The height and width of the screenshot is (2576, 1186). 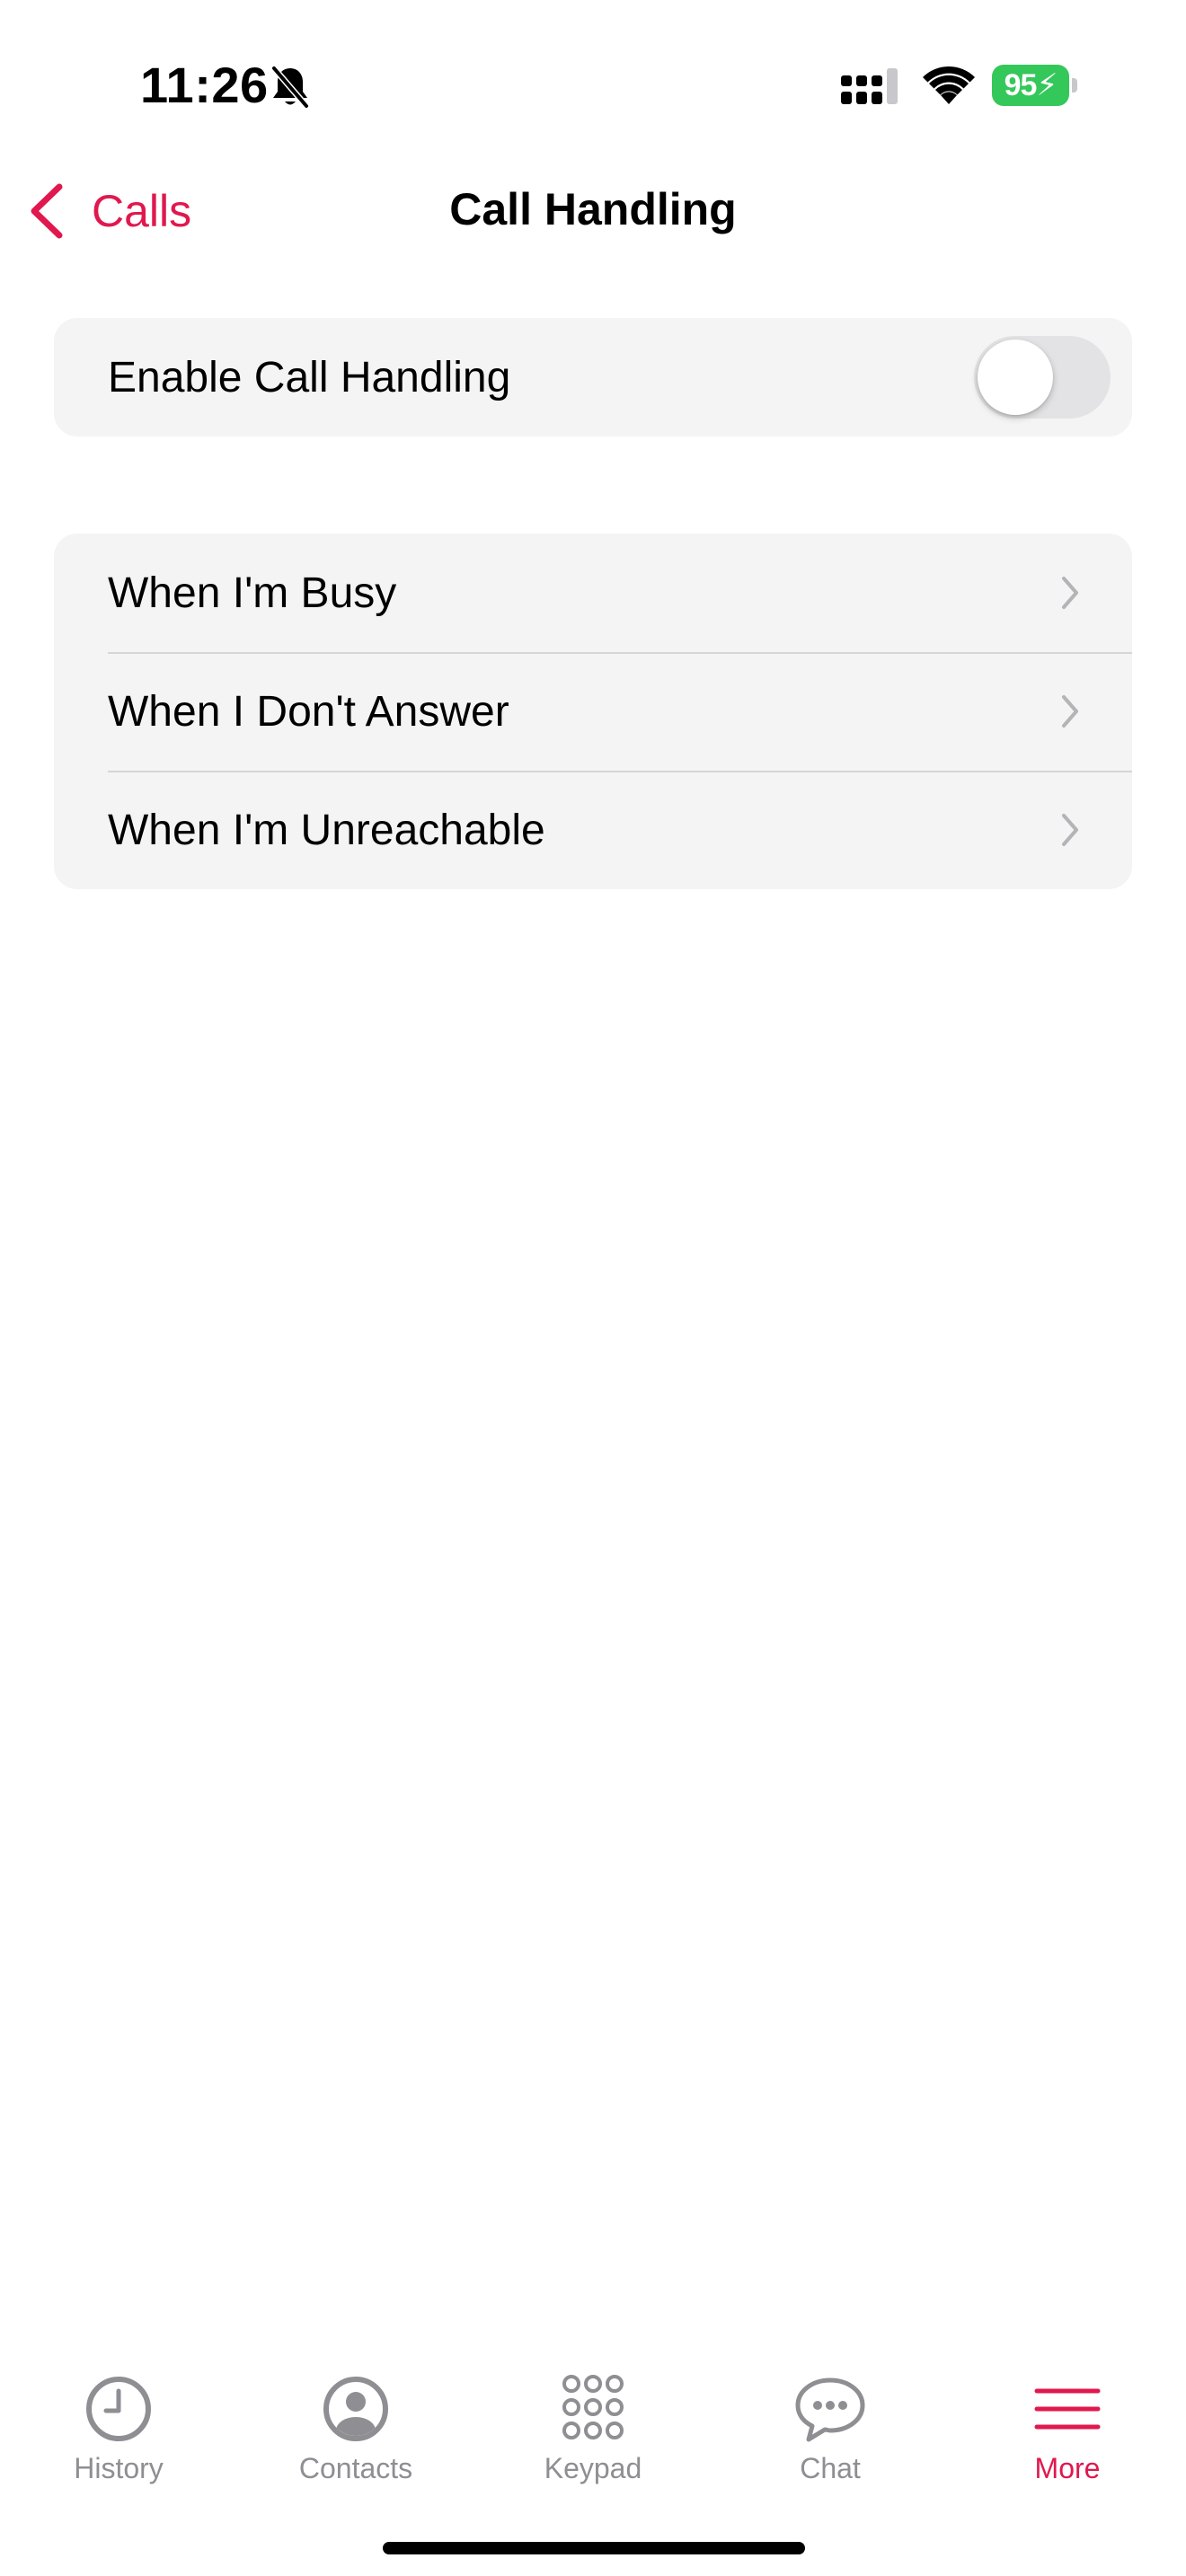 What do you see at coordinates (355, 2409) in the screenshot?
I see `person-circle-icon` at bounding box center [355, 2409].